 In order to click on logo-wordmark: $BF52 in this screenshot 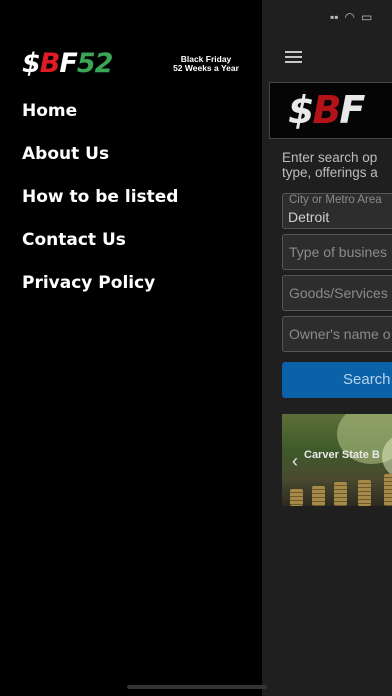, I will do `click(68, 63)`.